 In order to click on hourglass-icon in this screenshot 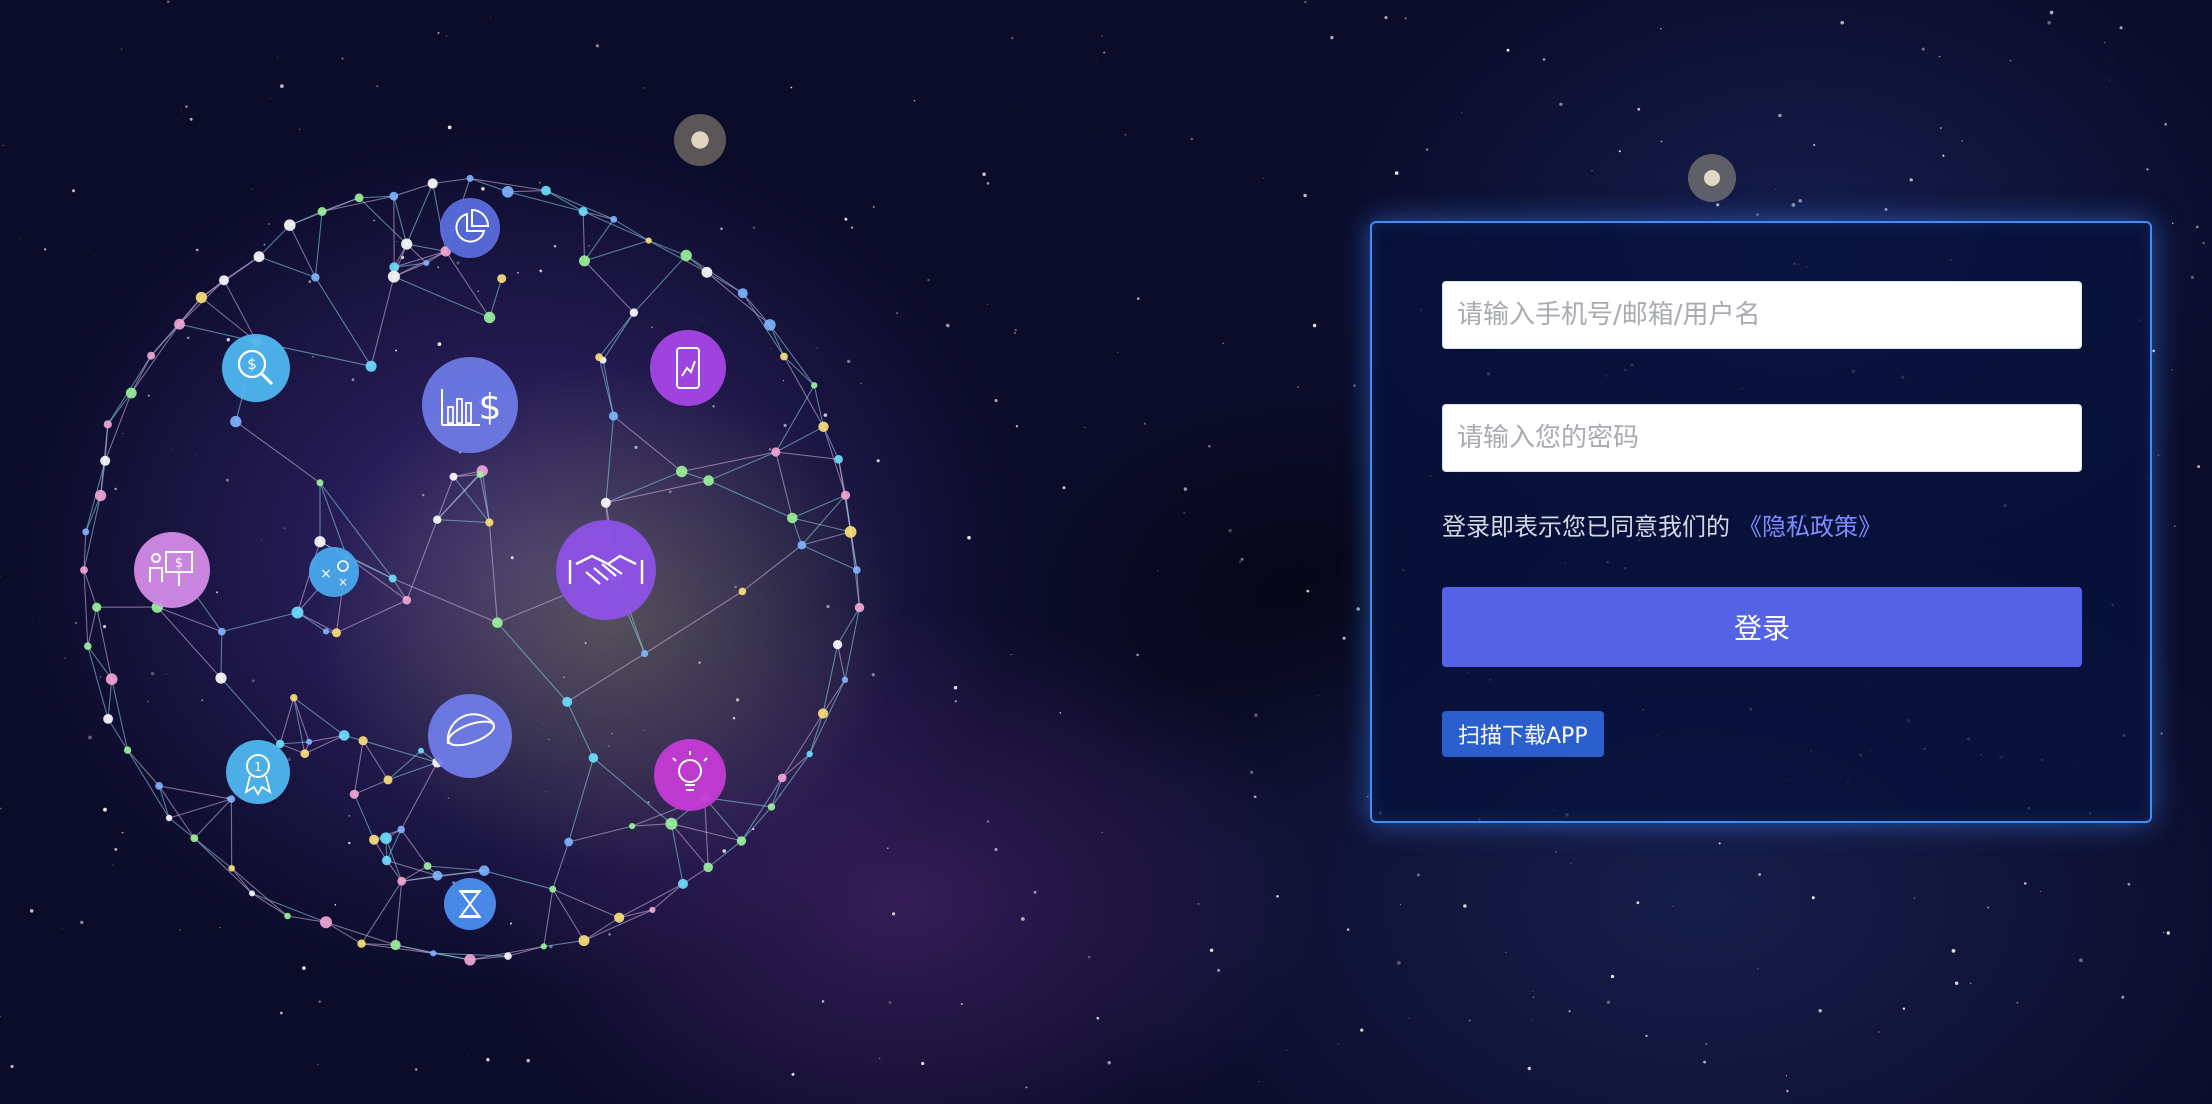, I will do `click(470, 904)`.